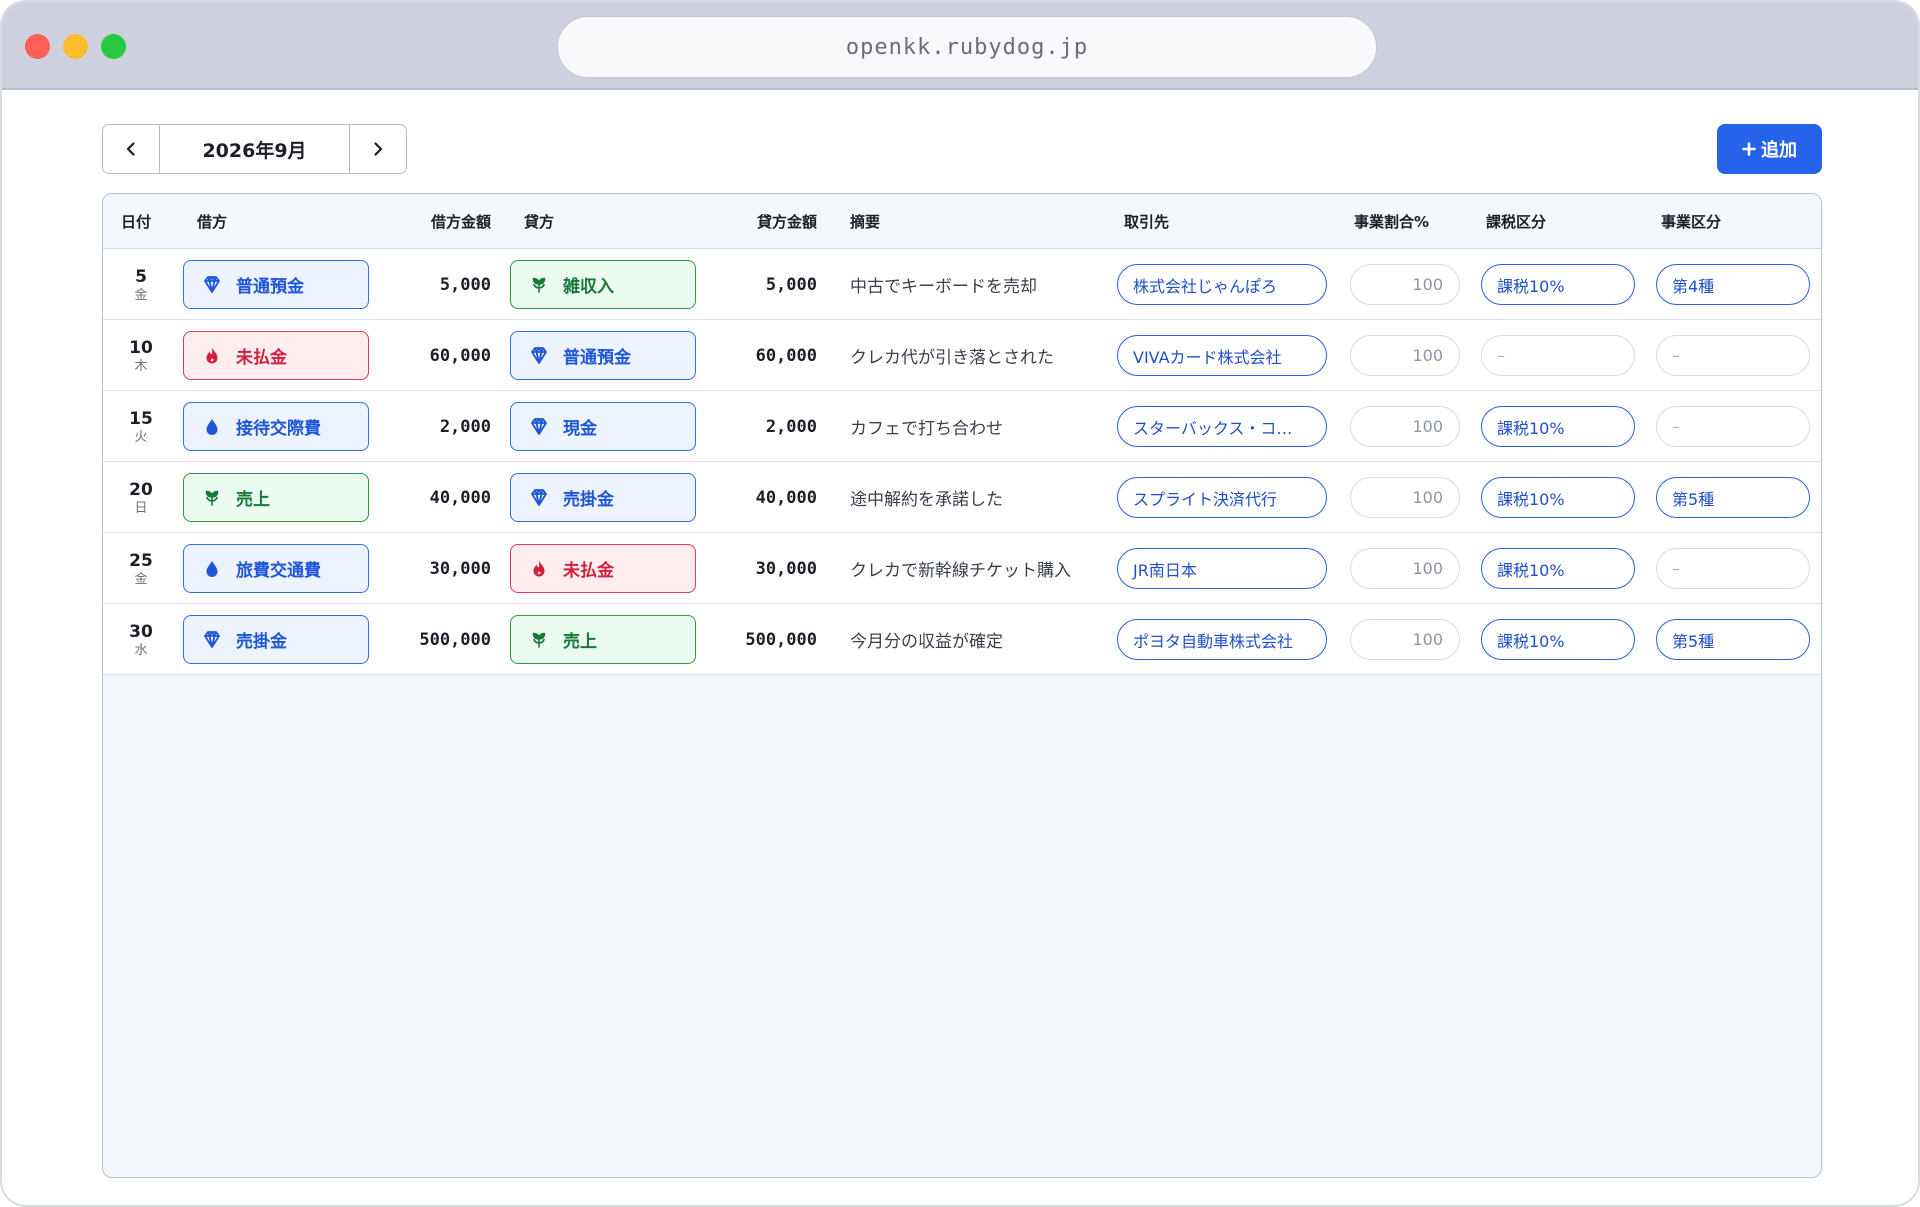  I want to click on next-month-button, so click(378, 149).